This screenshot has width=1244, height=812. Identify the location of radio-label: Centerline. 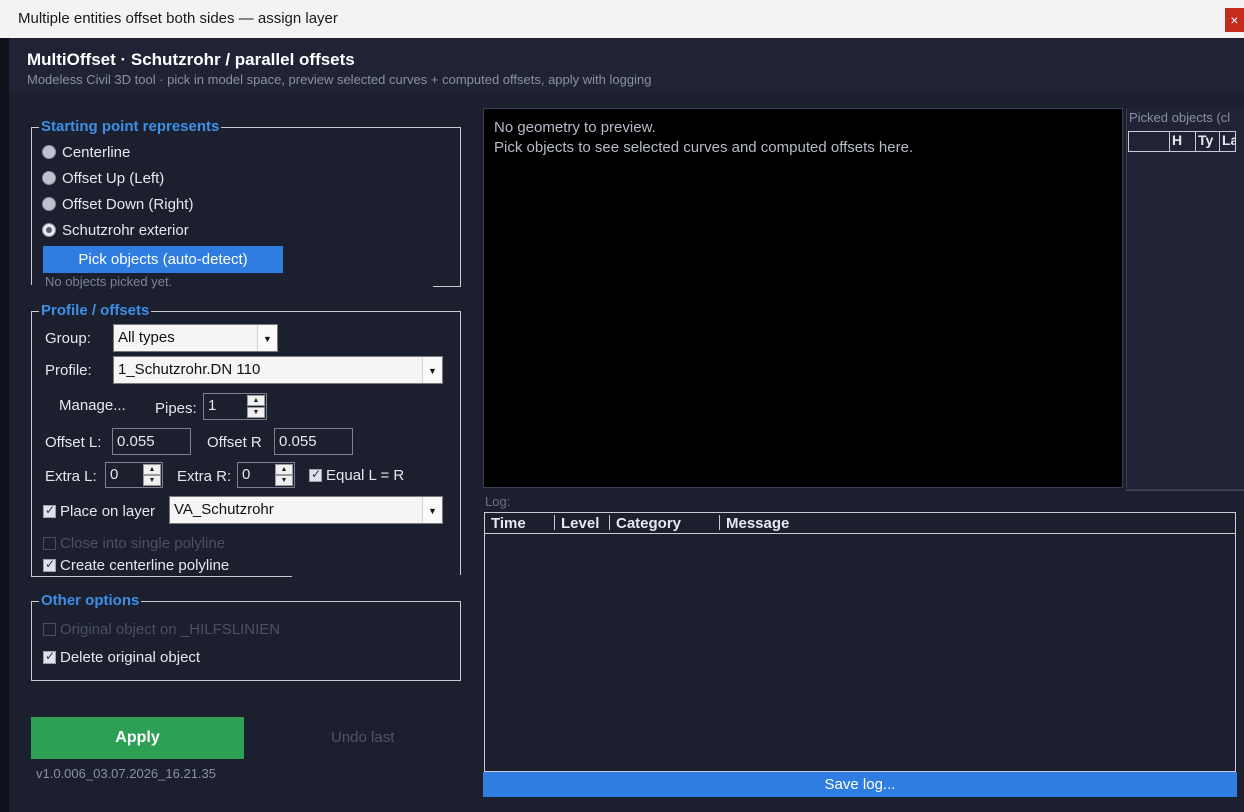
(96, 152).